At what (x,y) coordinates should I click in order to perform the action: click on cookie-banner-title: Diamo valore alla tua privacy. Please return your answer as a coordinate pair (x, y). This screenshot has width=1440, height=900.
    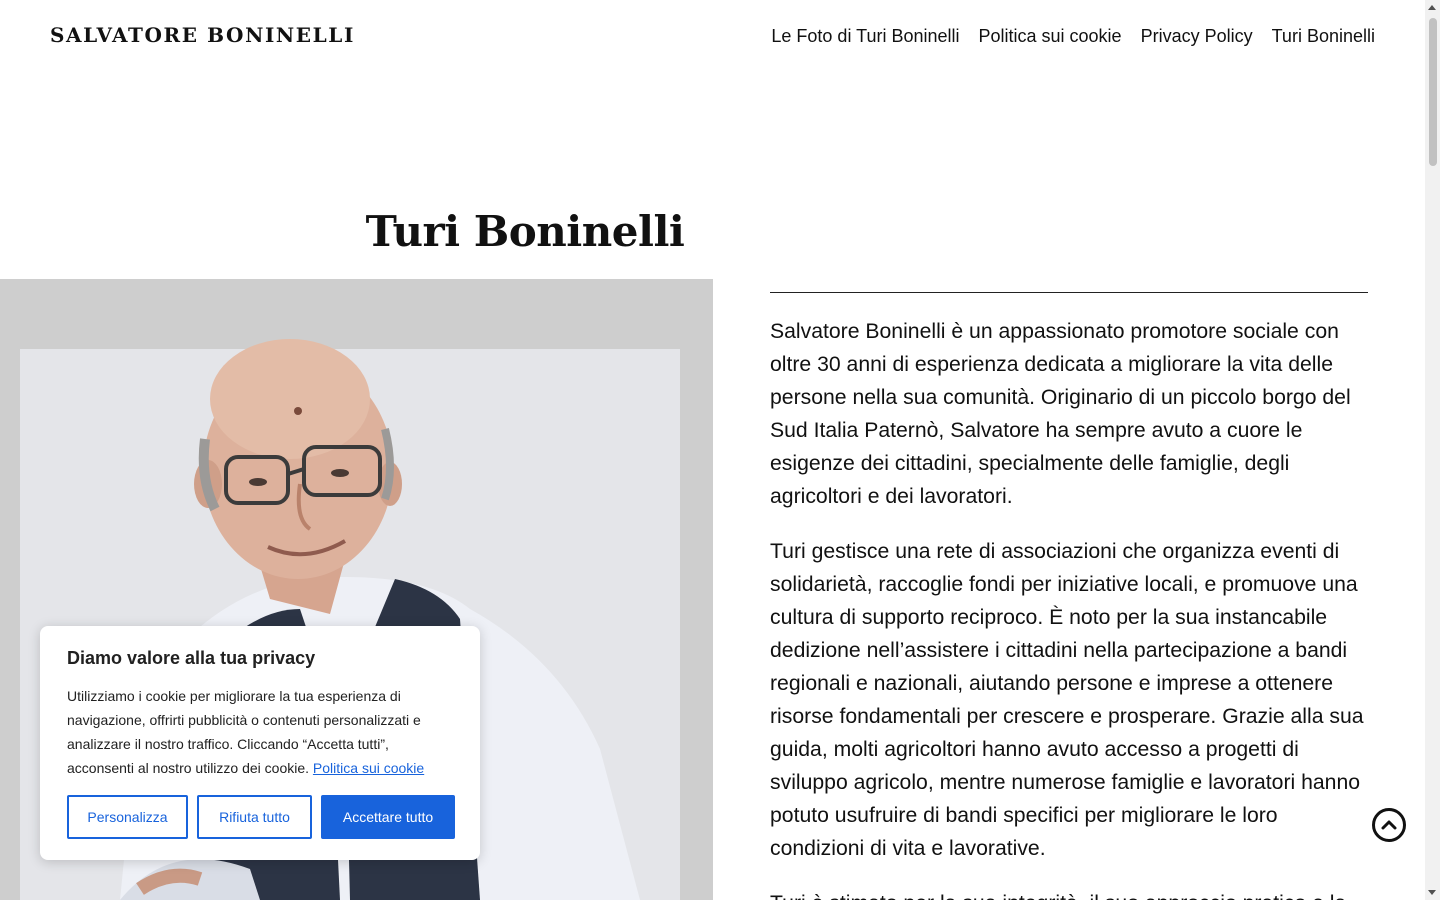
    Looking at the image, I should click on (191, 658).